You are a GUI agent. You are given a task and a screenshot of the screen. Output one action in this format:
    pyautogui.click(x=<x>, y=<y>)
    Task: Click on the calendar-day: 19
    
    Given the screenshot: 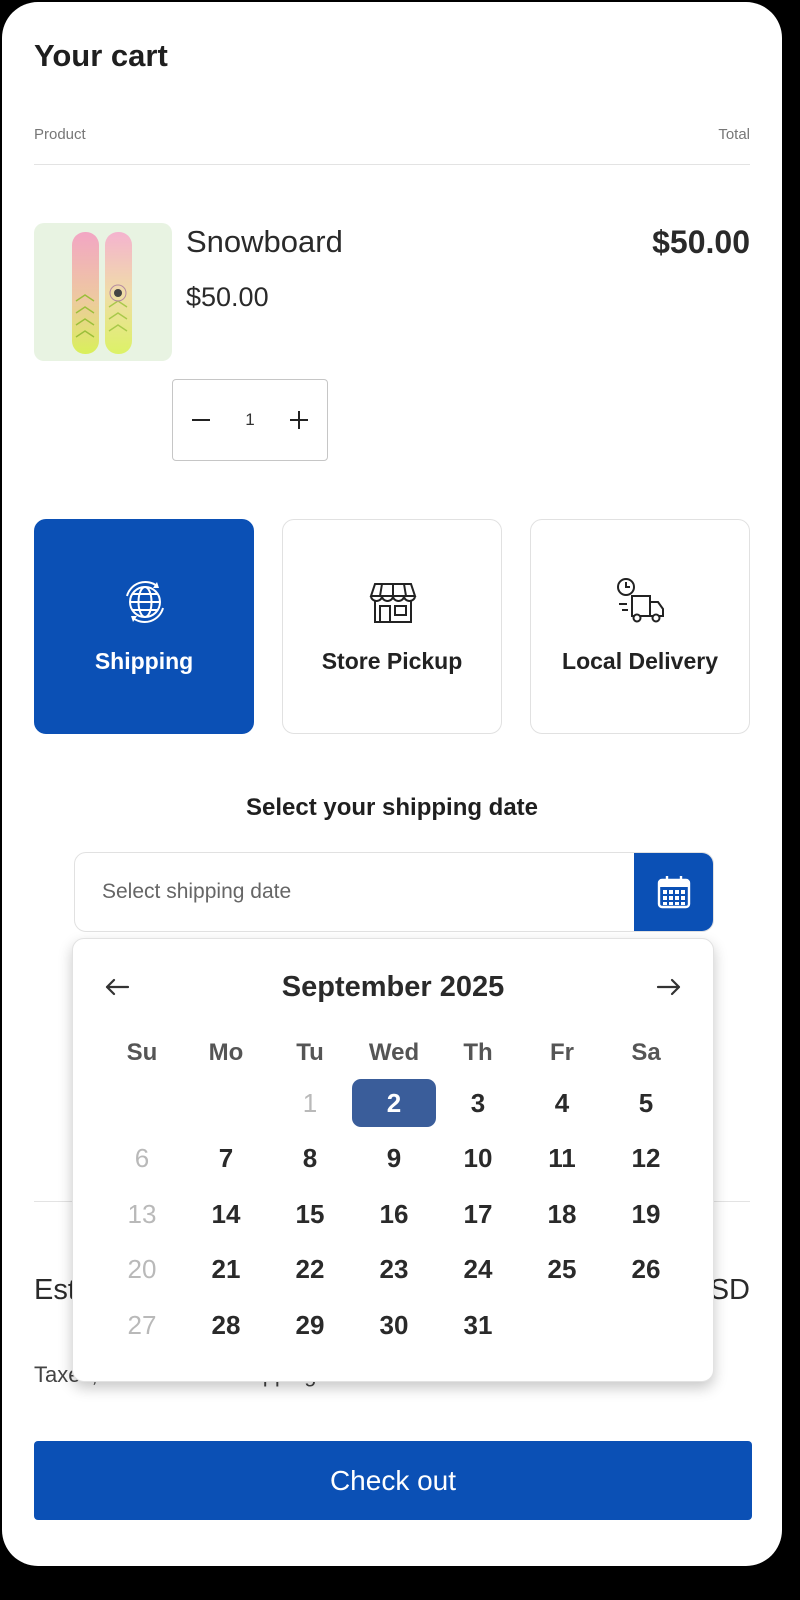 What is the action you would take?
    pyautogui.click(x=646, y=1214)
    